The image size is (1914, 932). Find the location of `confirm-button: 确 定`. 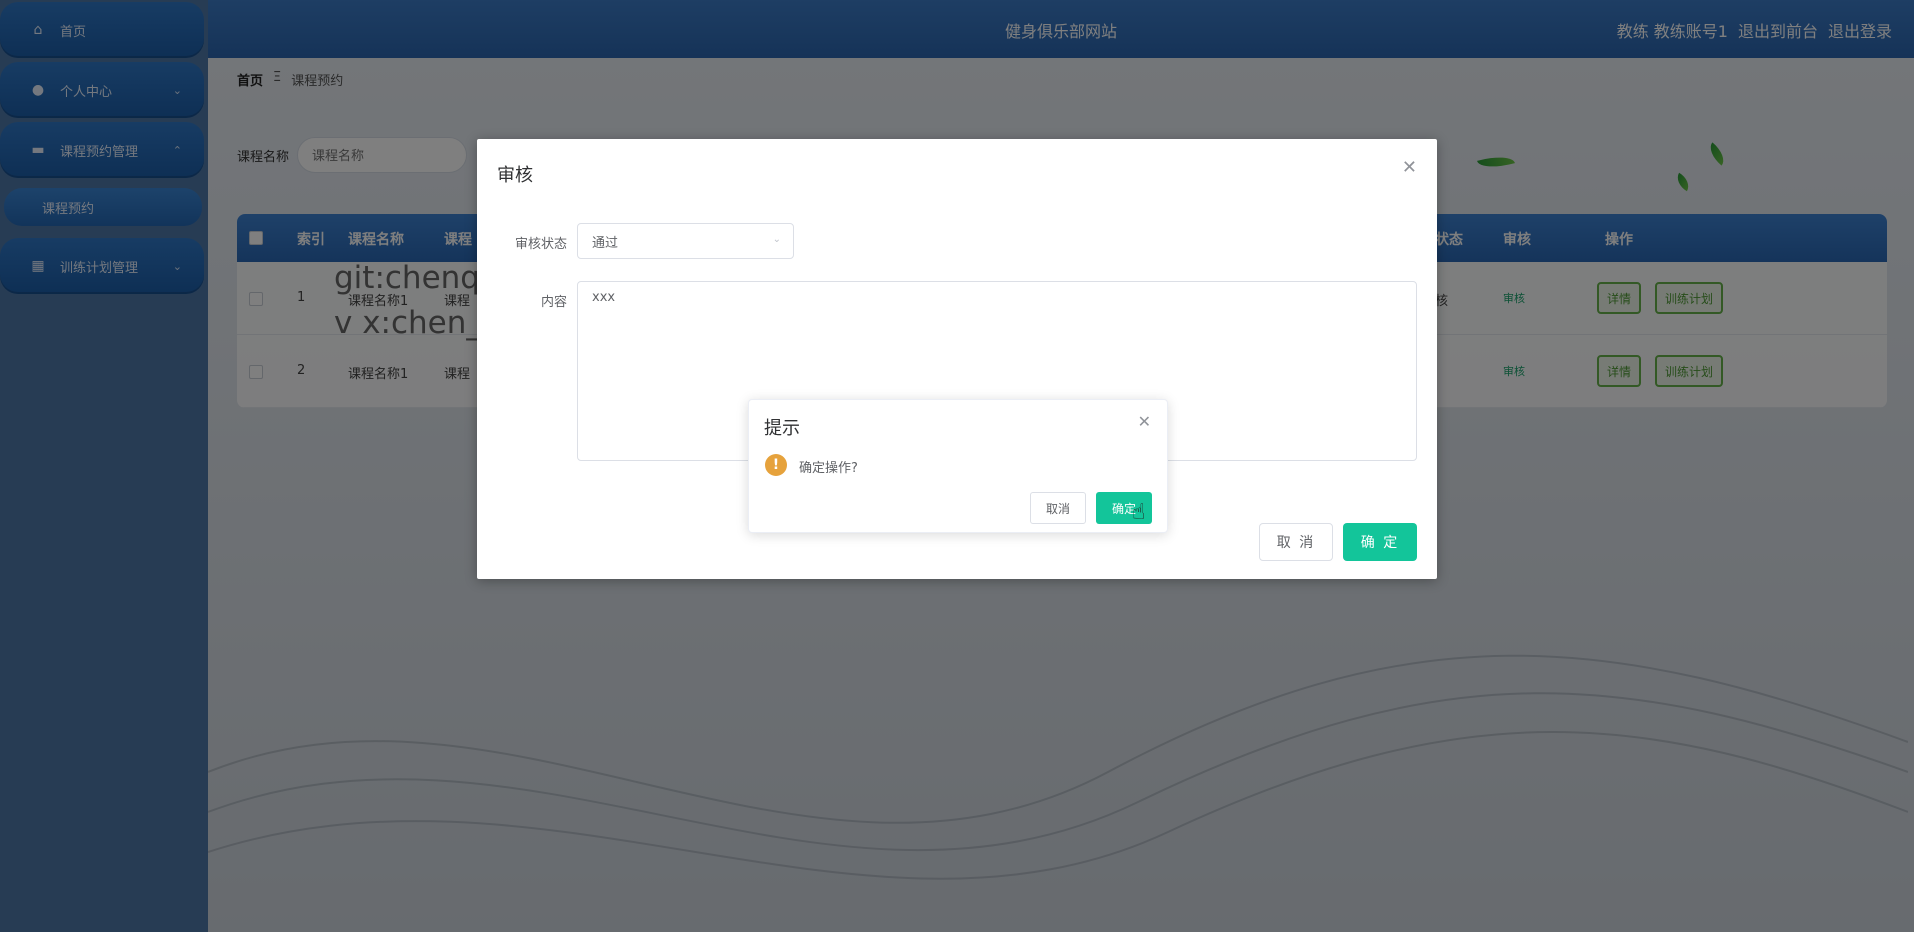

confirm-button: 确 定 is located at coordinates (1380, 542).